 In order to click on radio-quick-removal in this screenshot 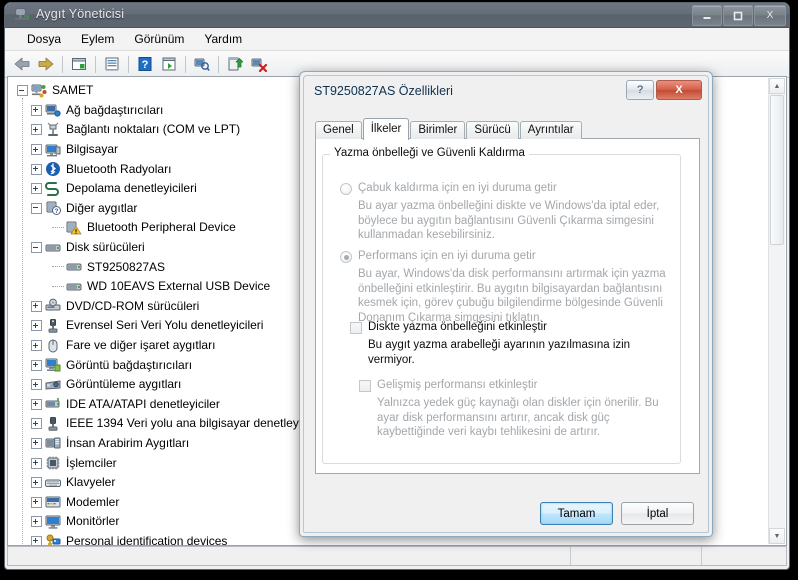, I will do `click(346, 189)`.